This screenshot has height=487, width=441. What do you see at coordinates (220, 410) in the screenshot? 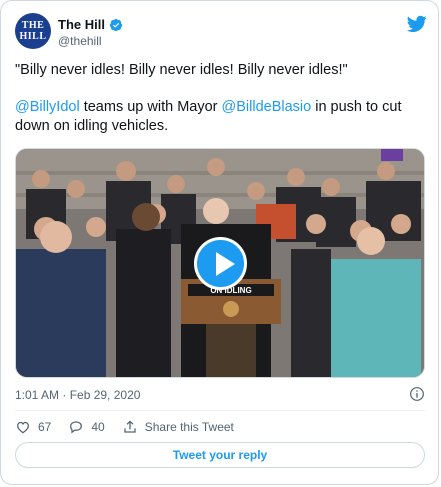
I see `divider` at bounding box center [220, 410].